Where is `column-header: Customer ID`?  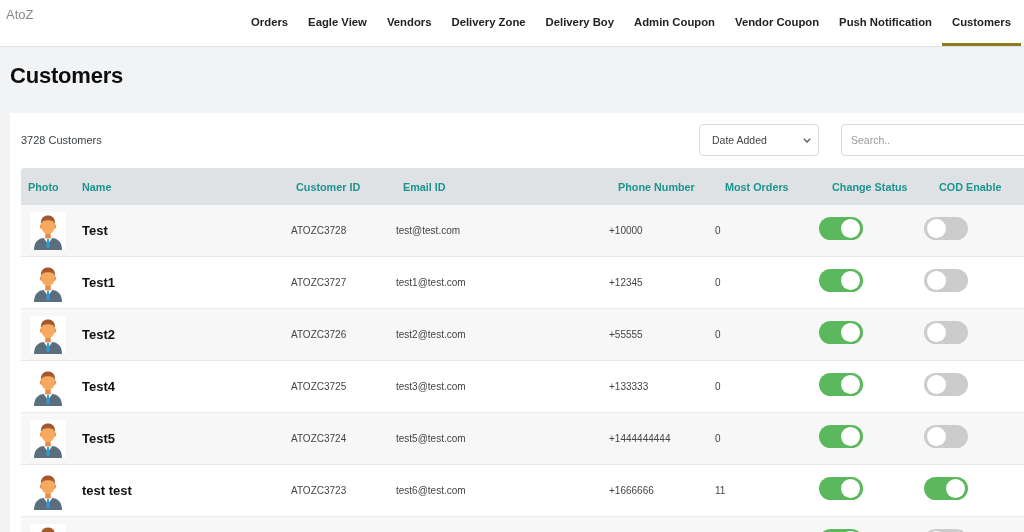
column-header: Customer ID is located at coordinates (328, 186).